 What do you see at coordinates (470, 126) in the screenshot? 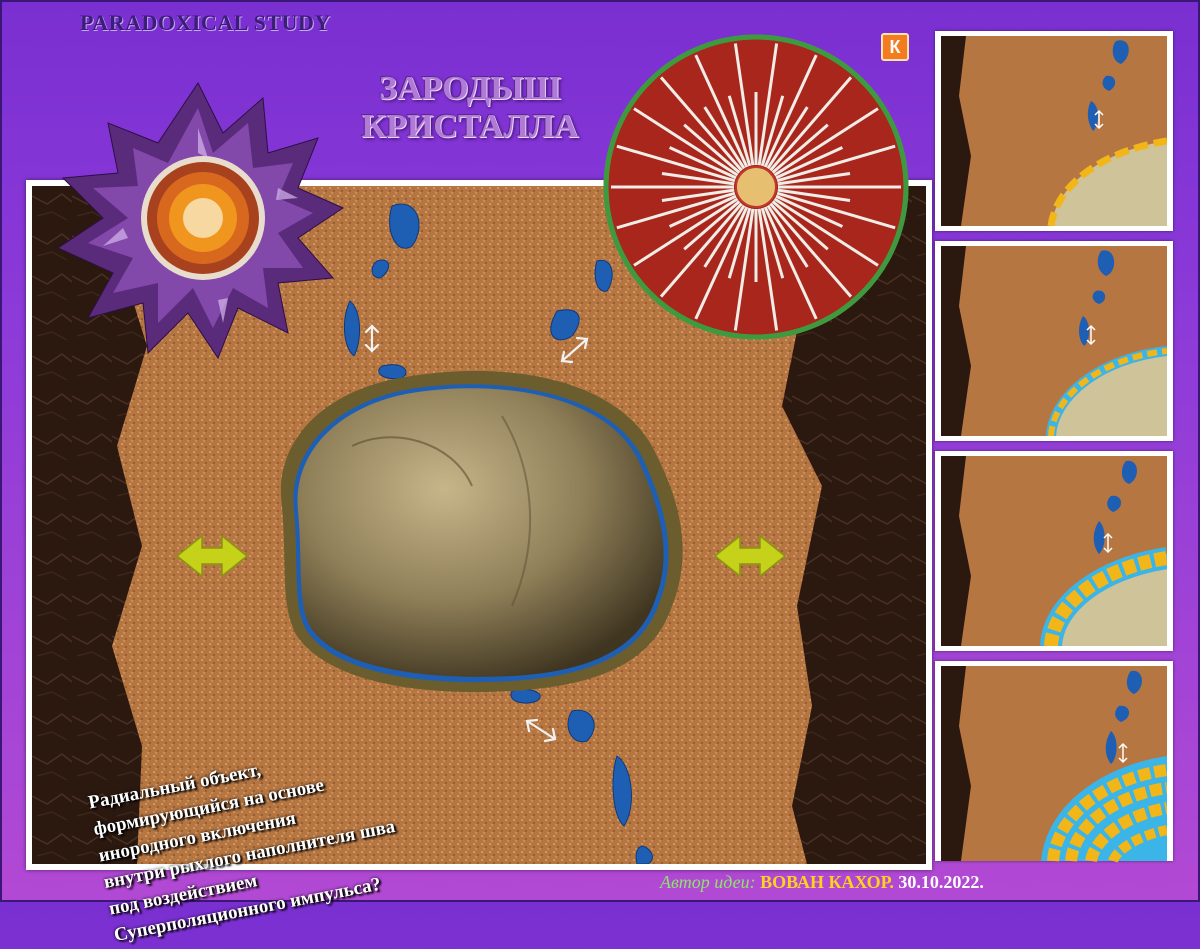
I see `title-line-2: КРИСТАЛЛА` at bounding box center [470, 126].